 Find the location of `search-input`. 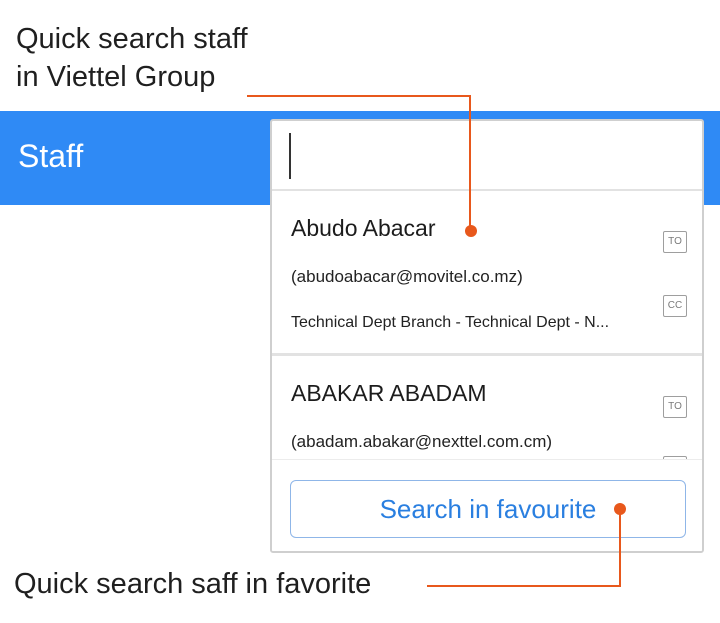

search-input is located at coordinates (490, 156).